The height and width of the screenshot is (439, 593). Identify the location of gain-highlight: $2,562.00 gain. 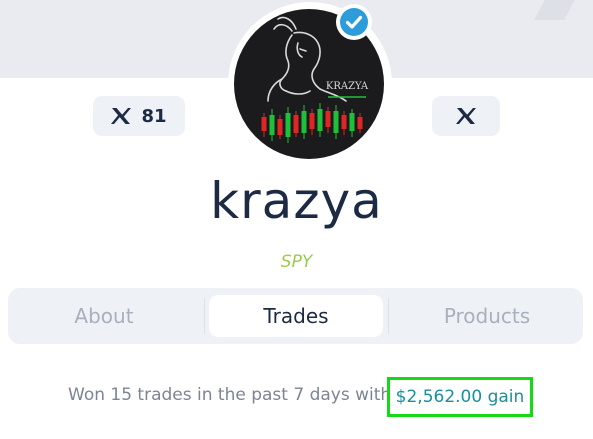
(460, 397).